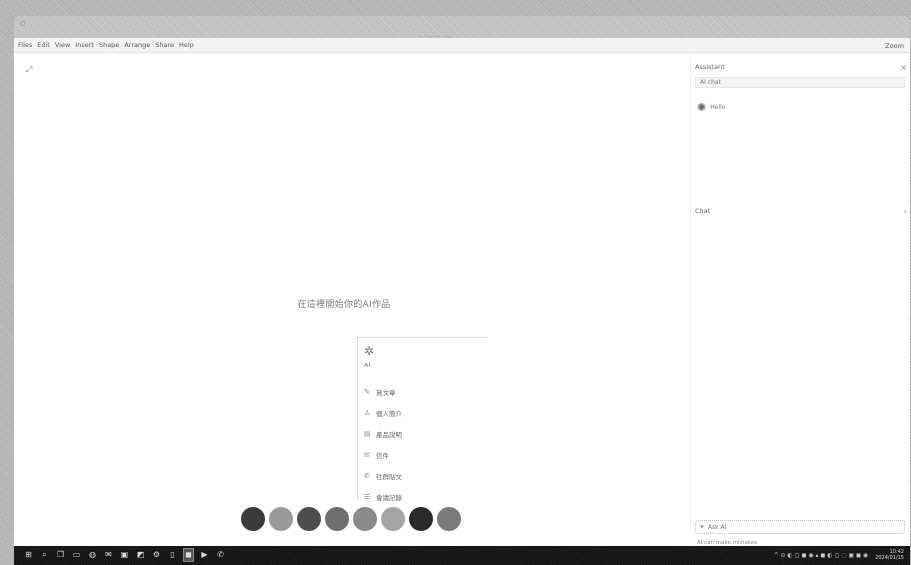 Image resolution: width=911 pixels, height=565 pixels. I want to click on menu-item: Insert, so click(84, 45).